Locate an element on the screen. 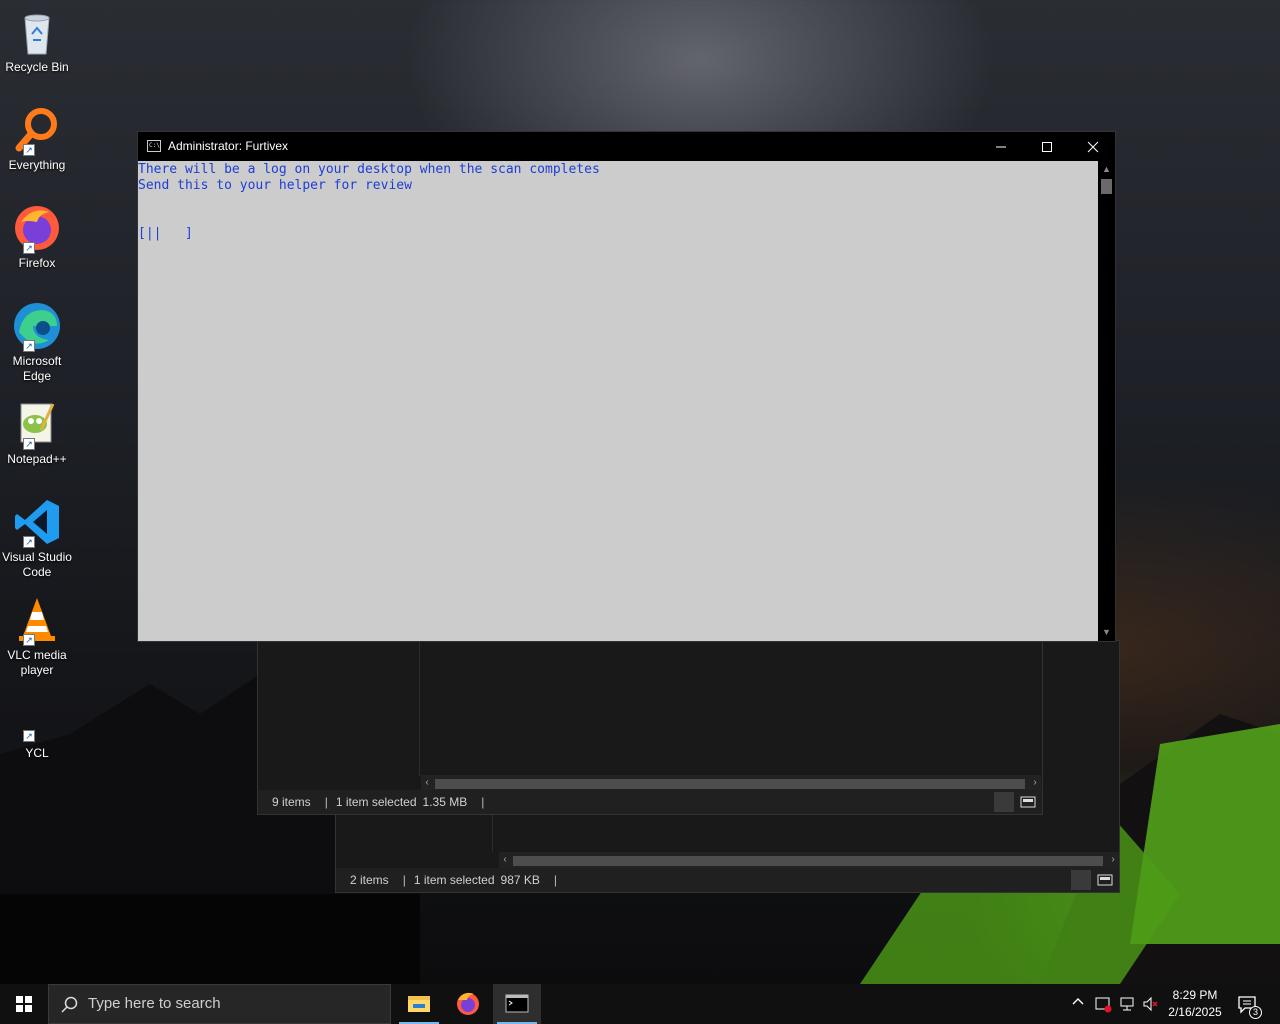  taskbar-clock: 8:29 PM 2/16/2025 is located at coordinates (1195, 1004).